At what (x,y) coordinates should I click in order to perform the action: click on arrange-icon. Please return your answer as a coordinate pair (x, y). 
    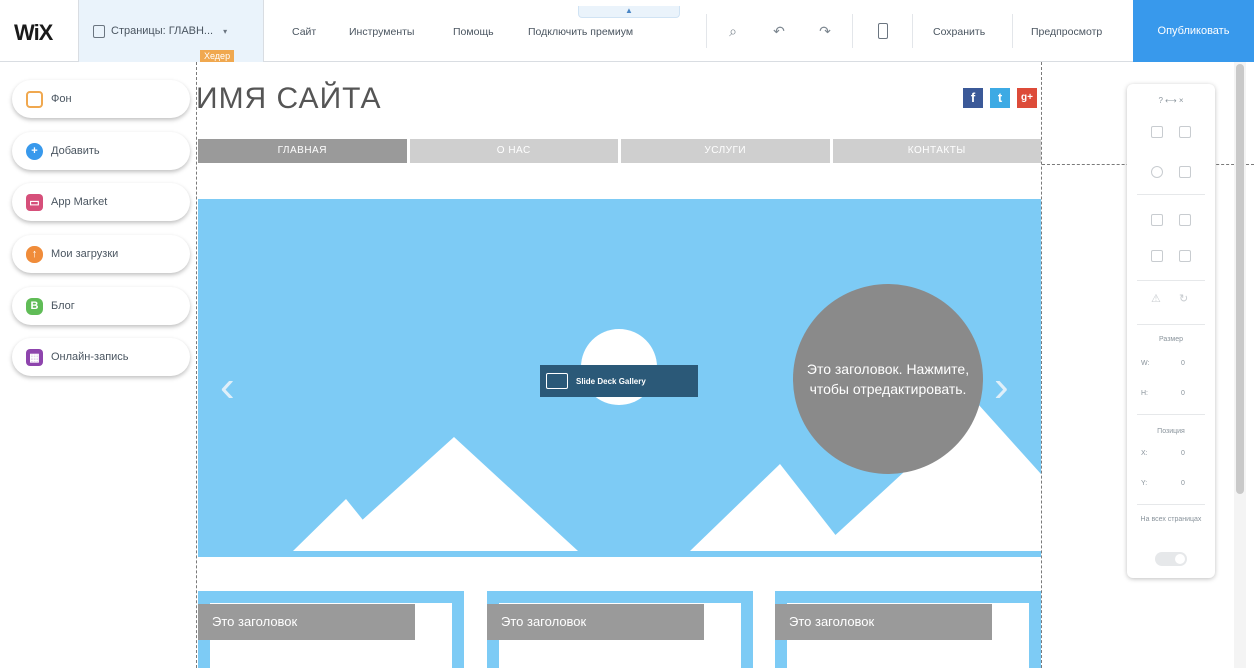
    Looking at the image, I should click on (1157, 220).